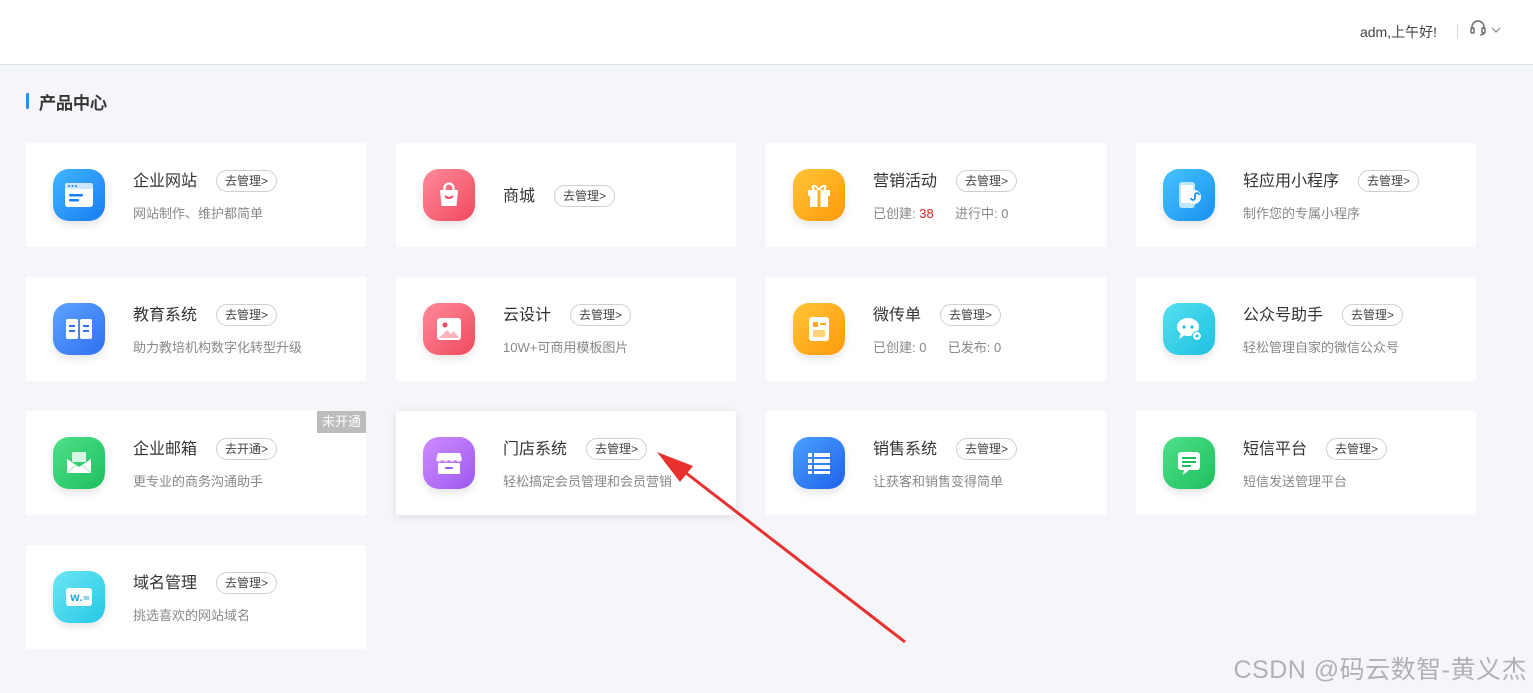 Image resolution: width=1533 pixels, height=693 pixels. I want to click on product-desc: 轻松管理自家的微信公众号, so click(1321, 347).